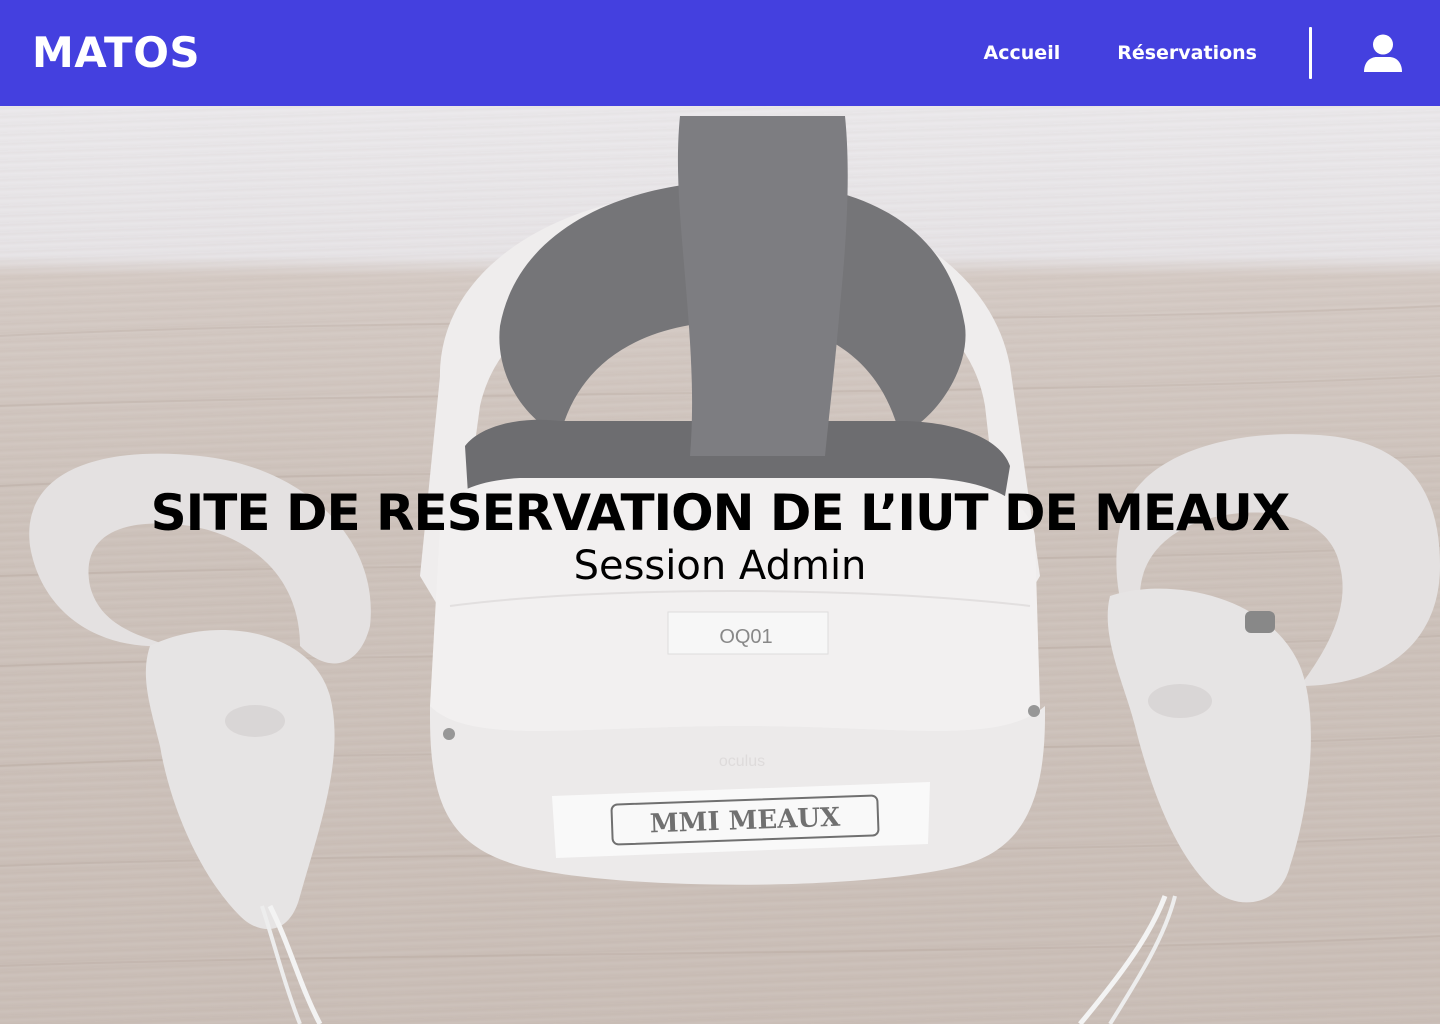  I want to click on hero-title: SITE DE RESERVATION DE L’IUT DE MEAUX, so click(720, 513).